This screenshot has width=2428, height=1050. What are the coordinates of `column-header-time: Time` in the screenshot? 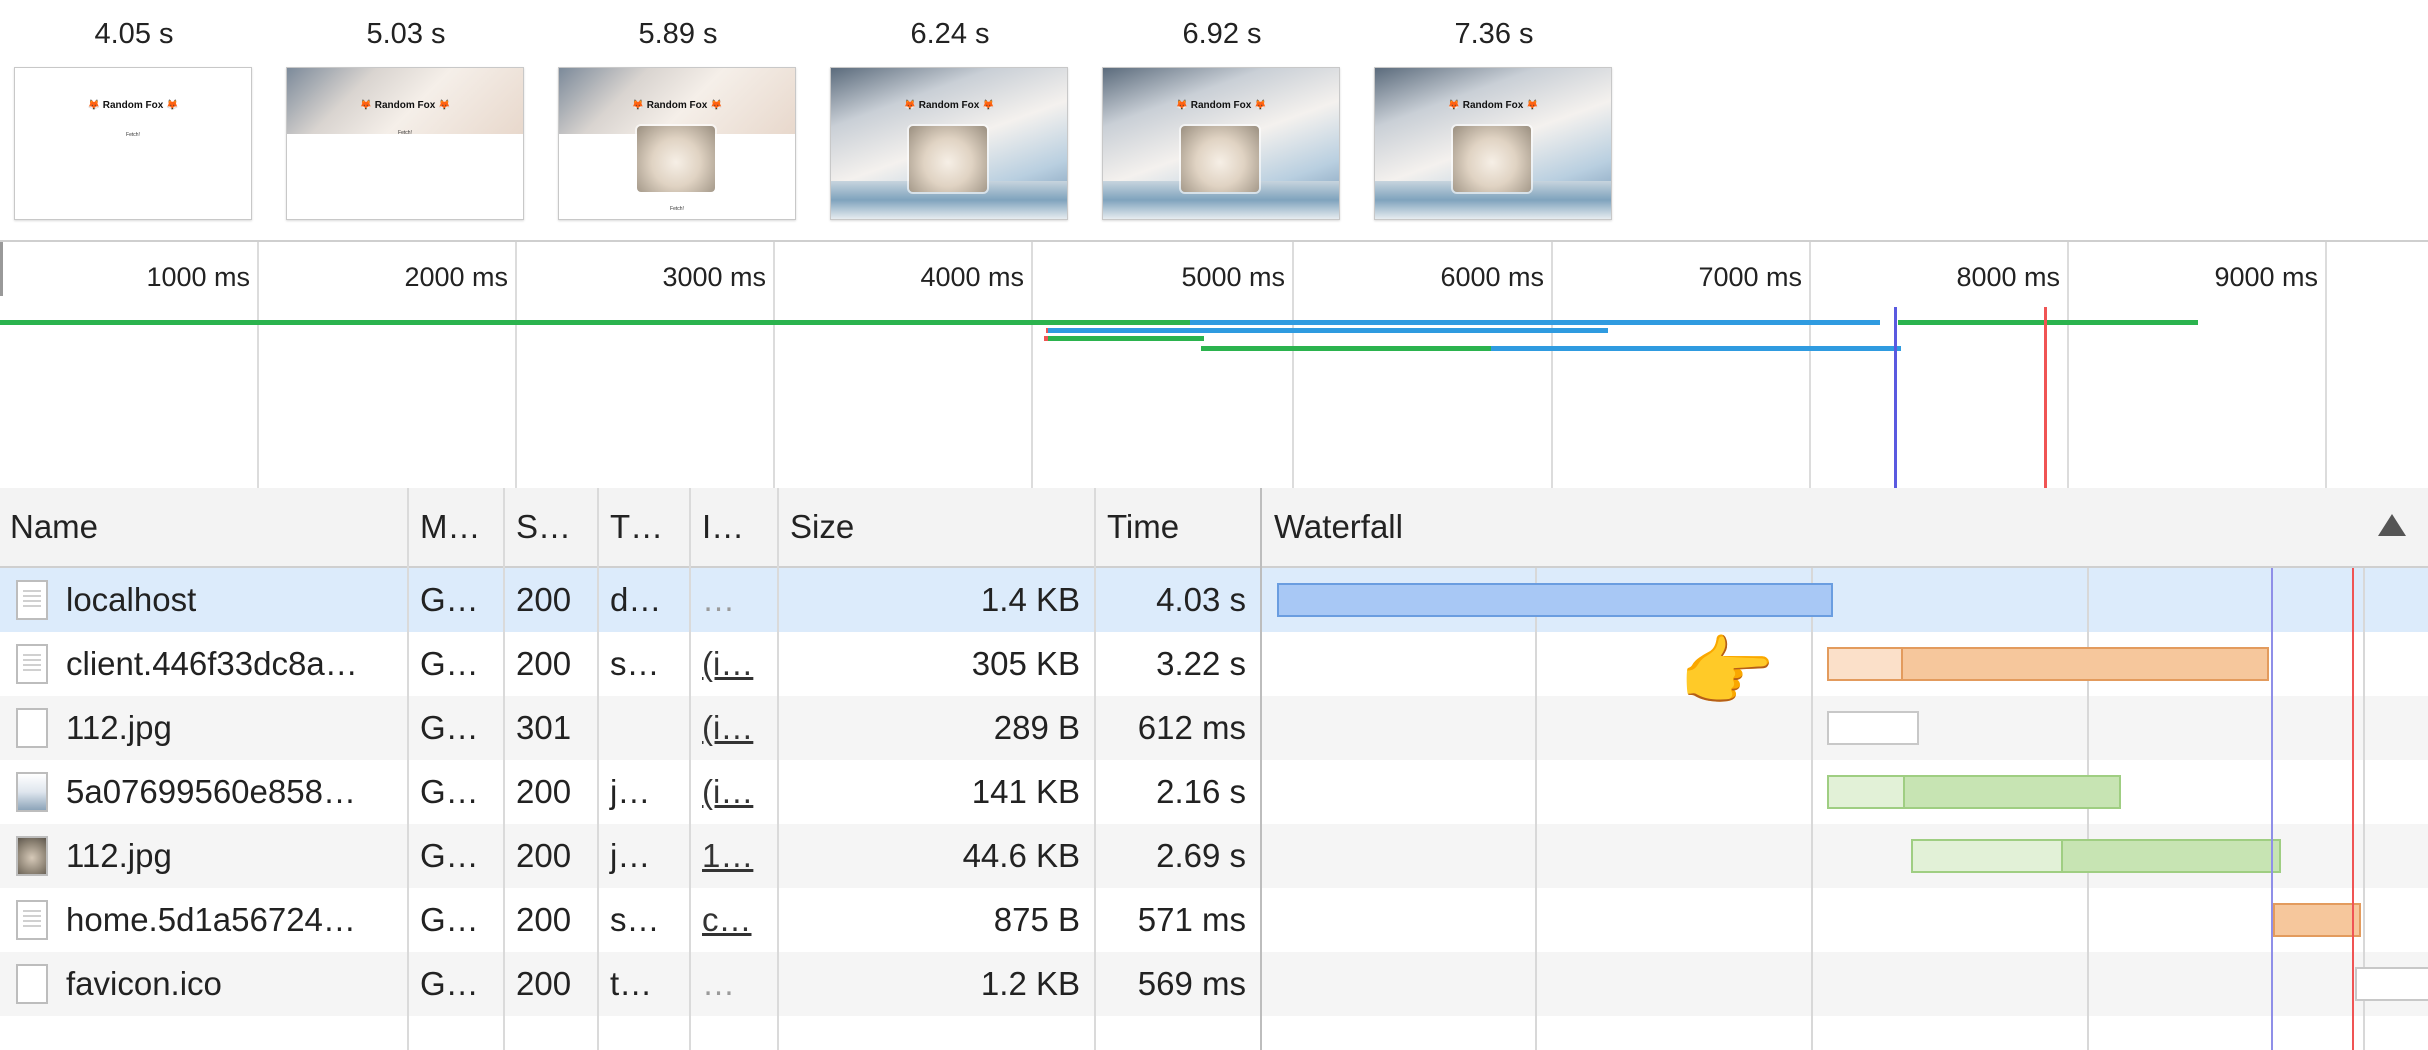 It's located at (1178, 527).